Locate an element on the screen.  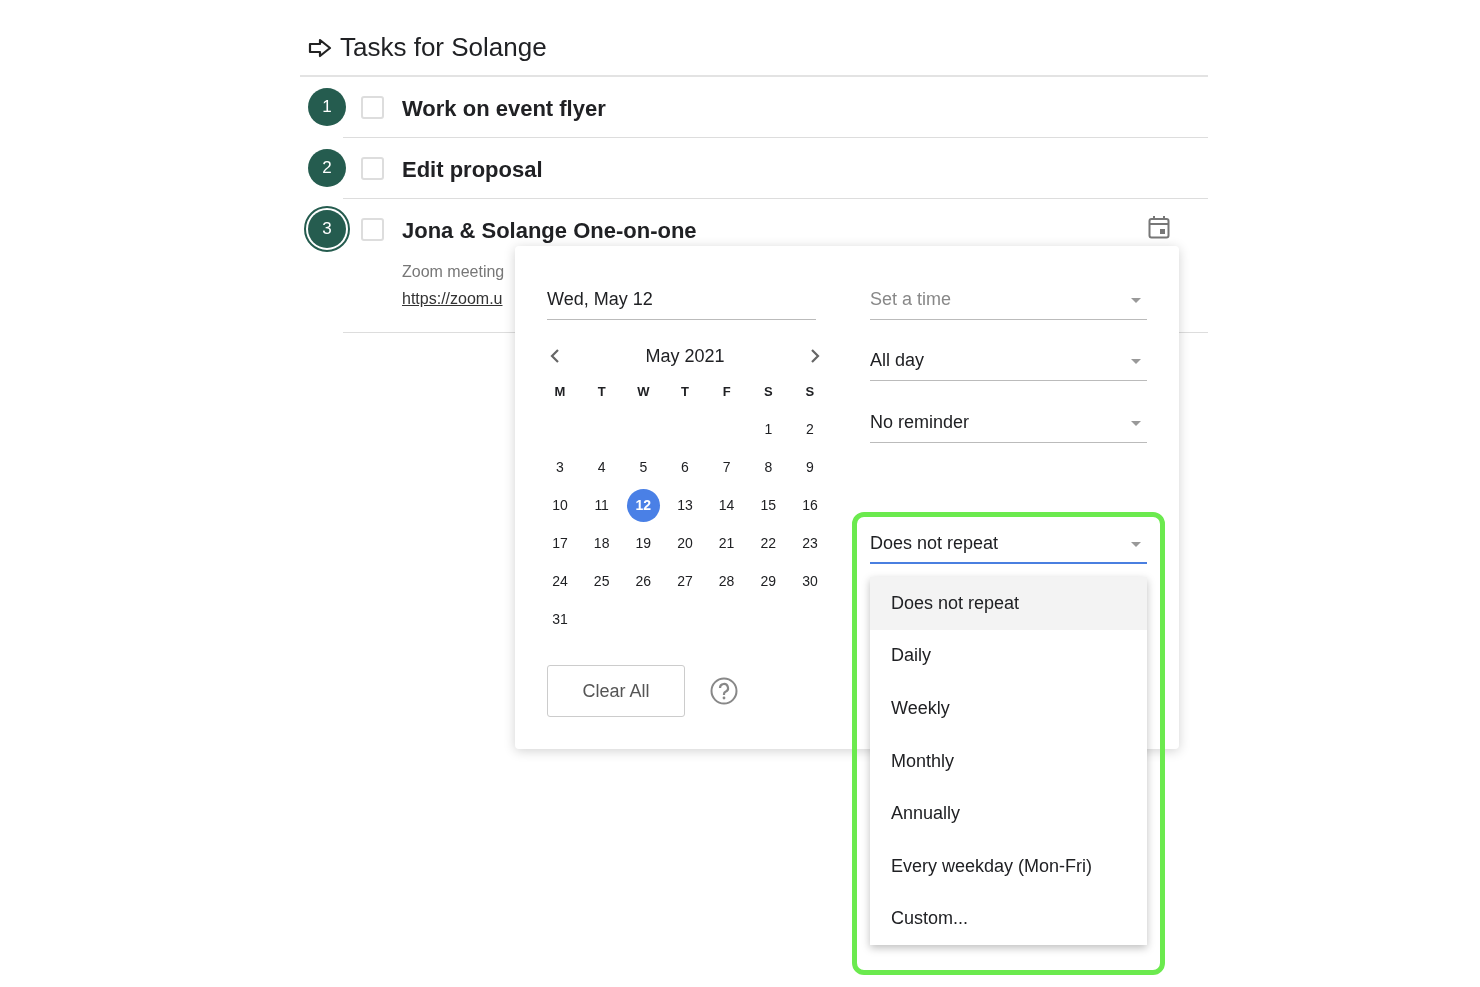
calendar-day: 2 is located at coordinates (810, 429).